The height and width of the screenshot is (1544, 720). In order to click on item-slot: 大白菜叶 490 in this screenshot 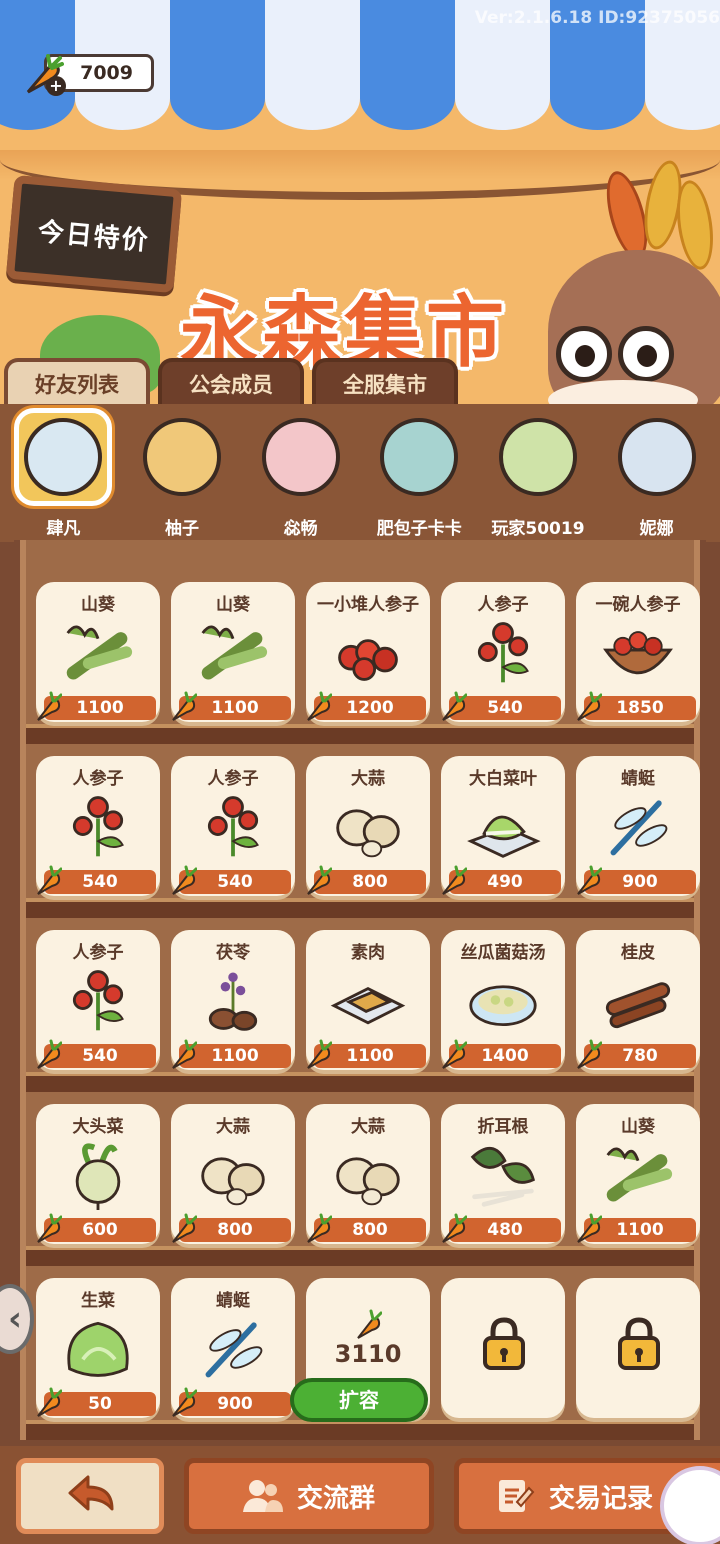, I will do `click(503, 826)`.